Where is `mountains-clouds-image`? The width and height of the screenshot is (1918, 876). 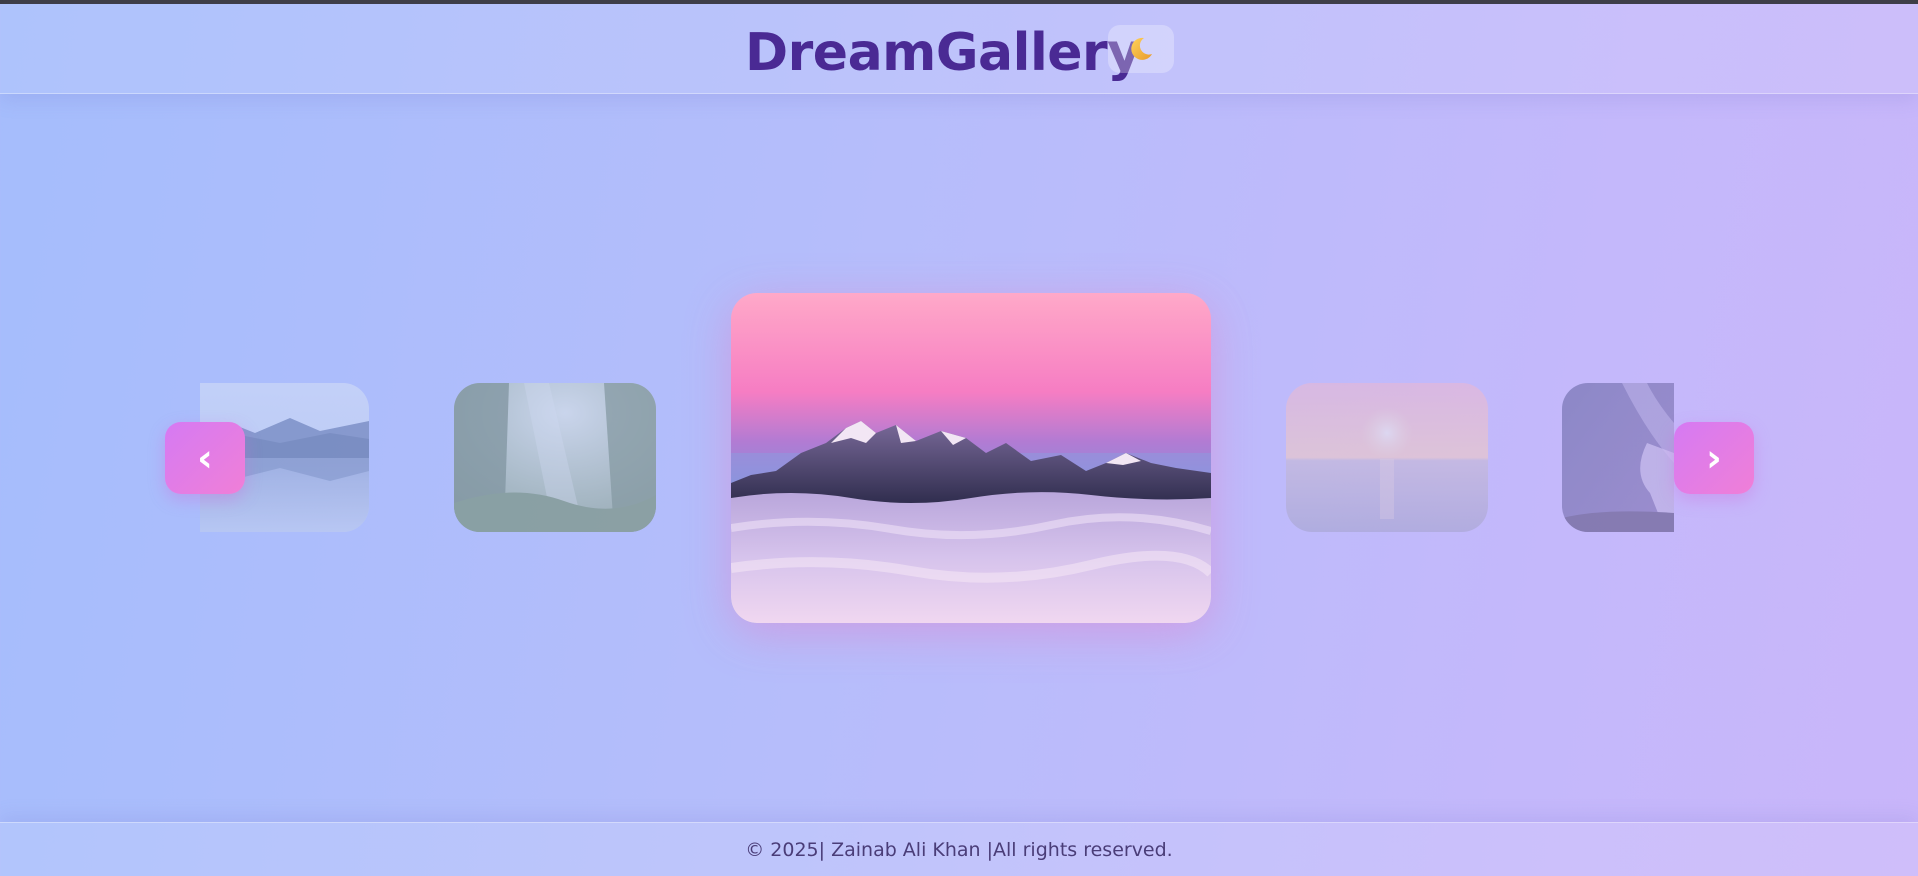
mountains-clouds-image is located at coordinates (971, 458).